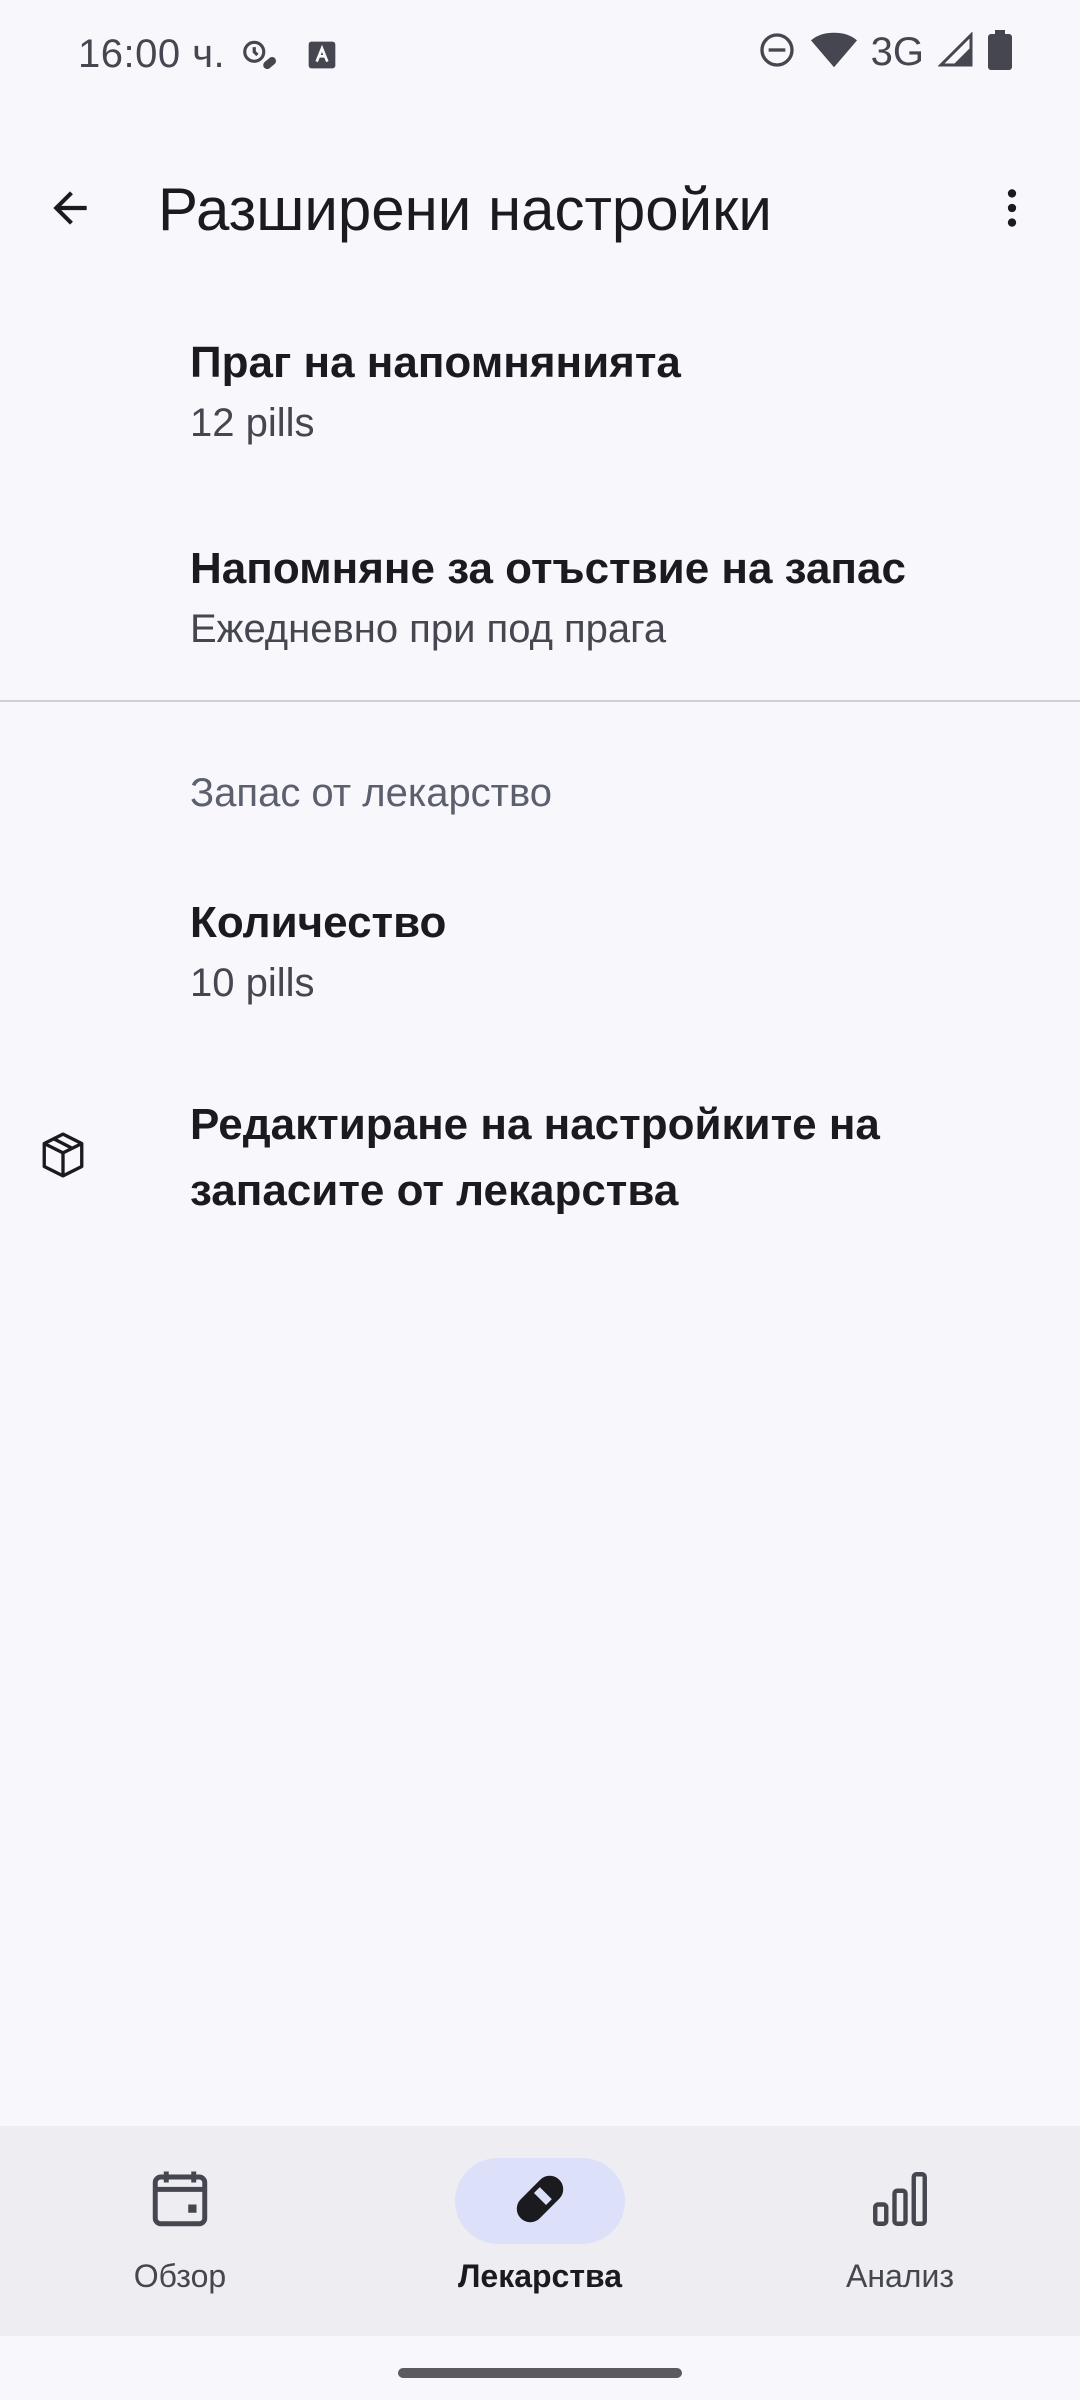  What do you see at coordinates (548, 568) in the screenshot?
I see `pref-title: Напомняне за отъствие на запас` at bounding box center [548, 568].